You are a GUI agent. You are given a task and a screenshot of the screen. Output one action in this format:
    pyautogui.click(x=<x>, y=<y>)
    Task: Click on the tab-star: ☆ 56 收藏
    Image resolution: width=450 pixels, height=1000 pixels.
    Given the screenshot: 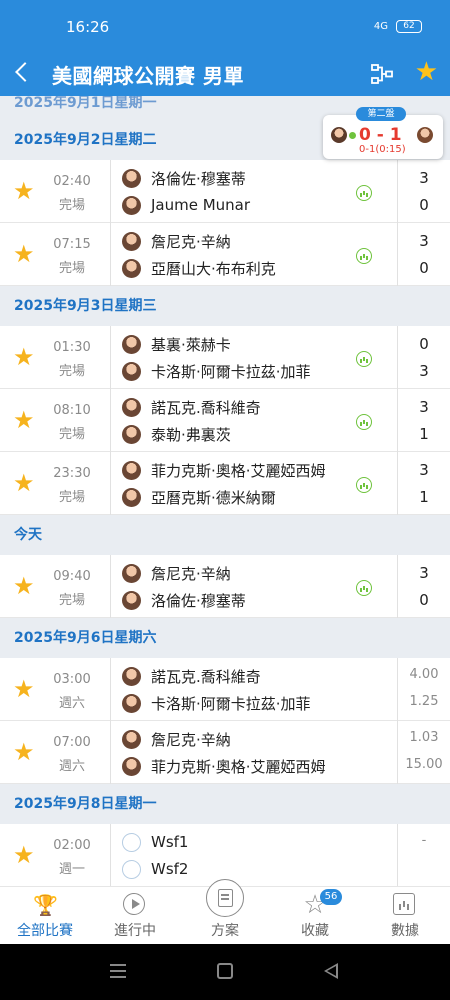 What is the action you would take?
    pyautogui.click(x=315, y=916)
    